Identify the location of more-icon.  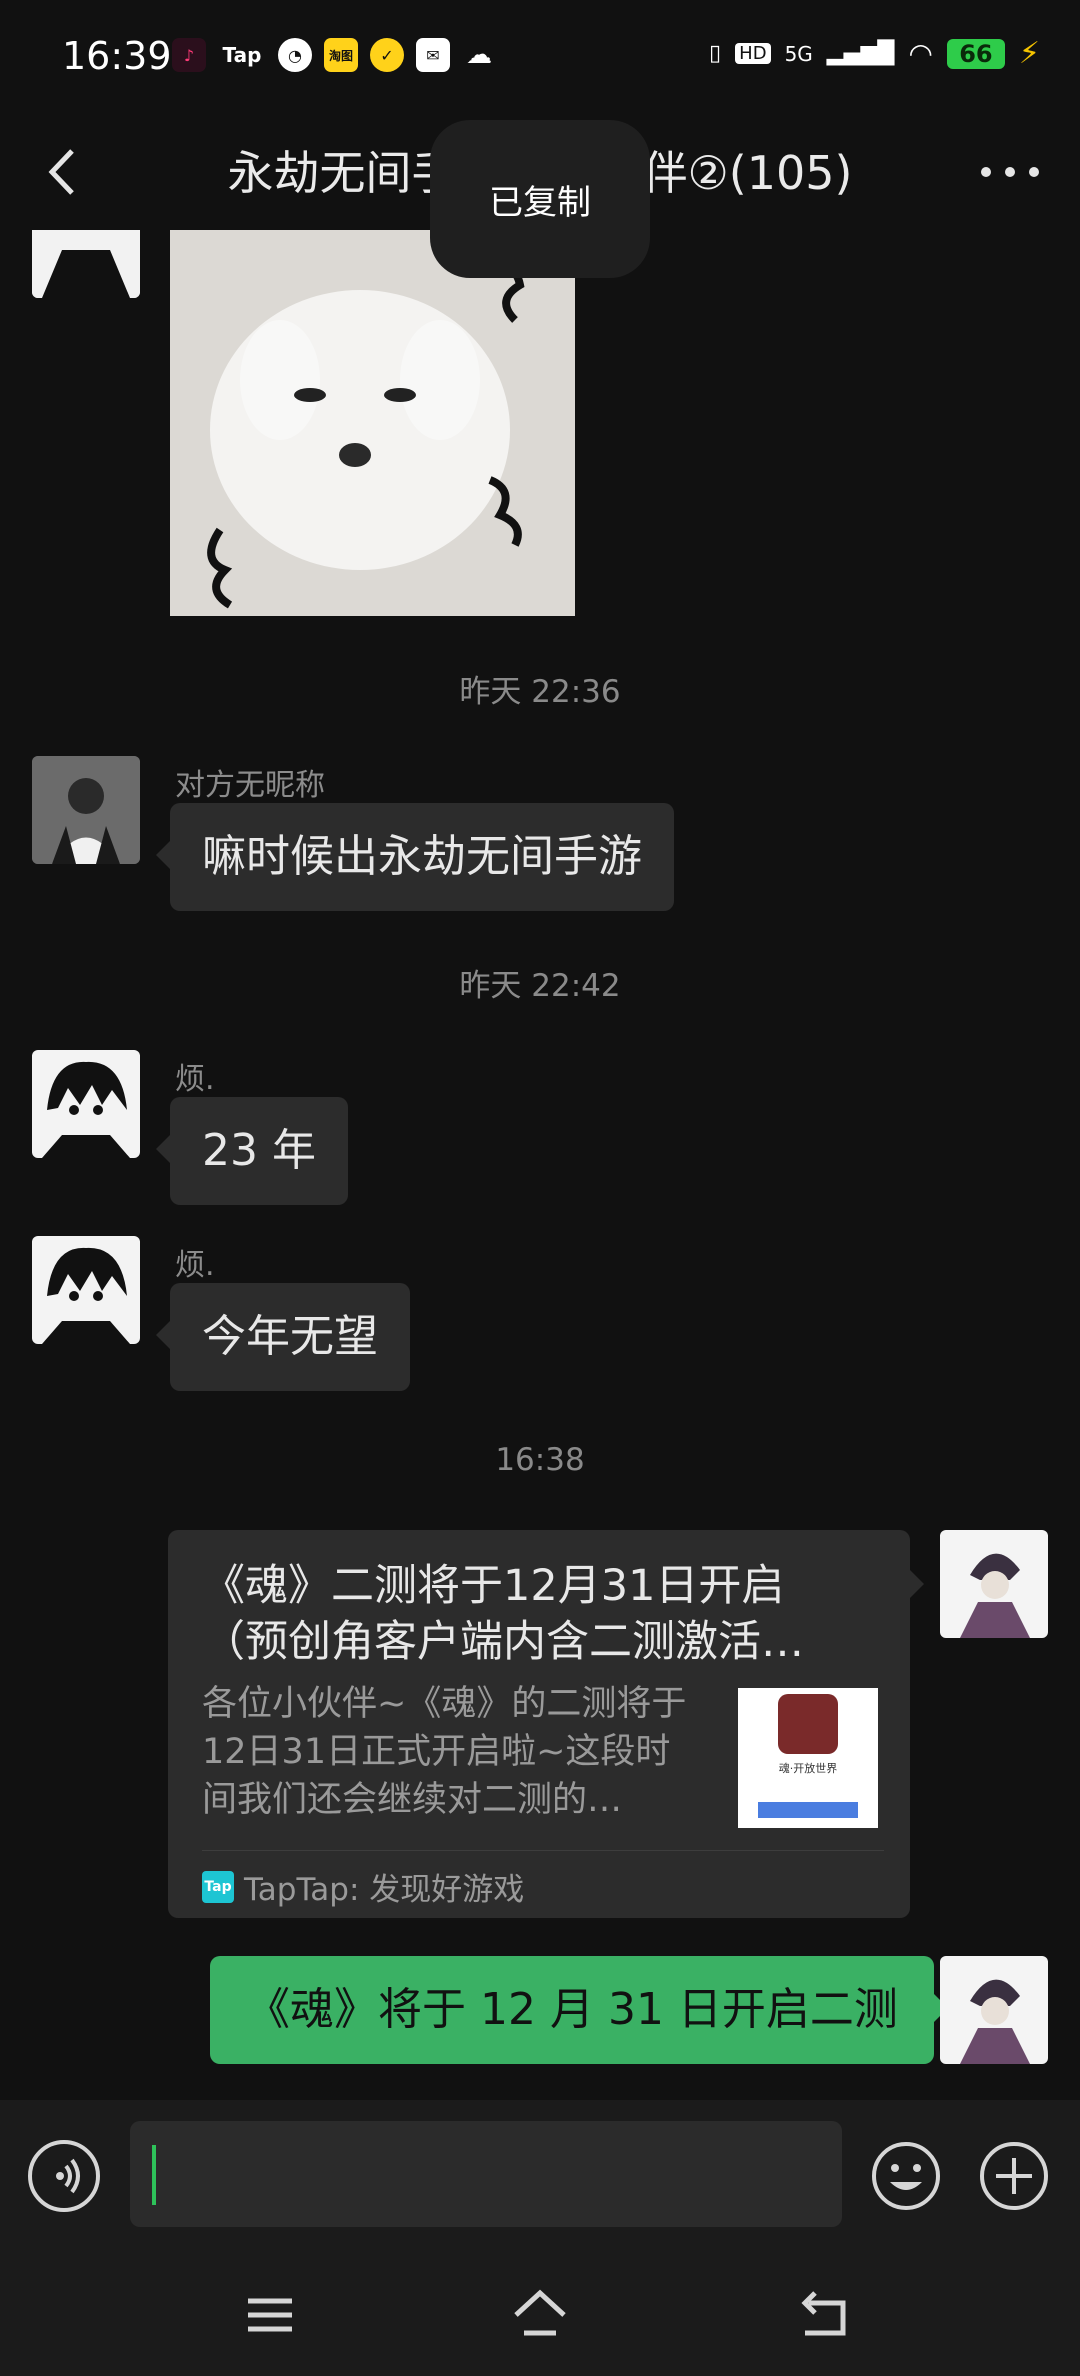
(1010, 172).